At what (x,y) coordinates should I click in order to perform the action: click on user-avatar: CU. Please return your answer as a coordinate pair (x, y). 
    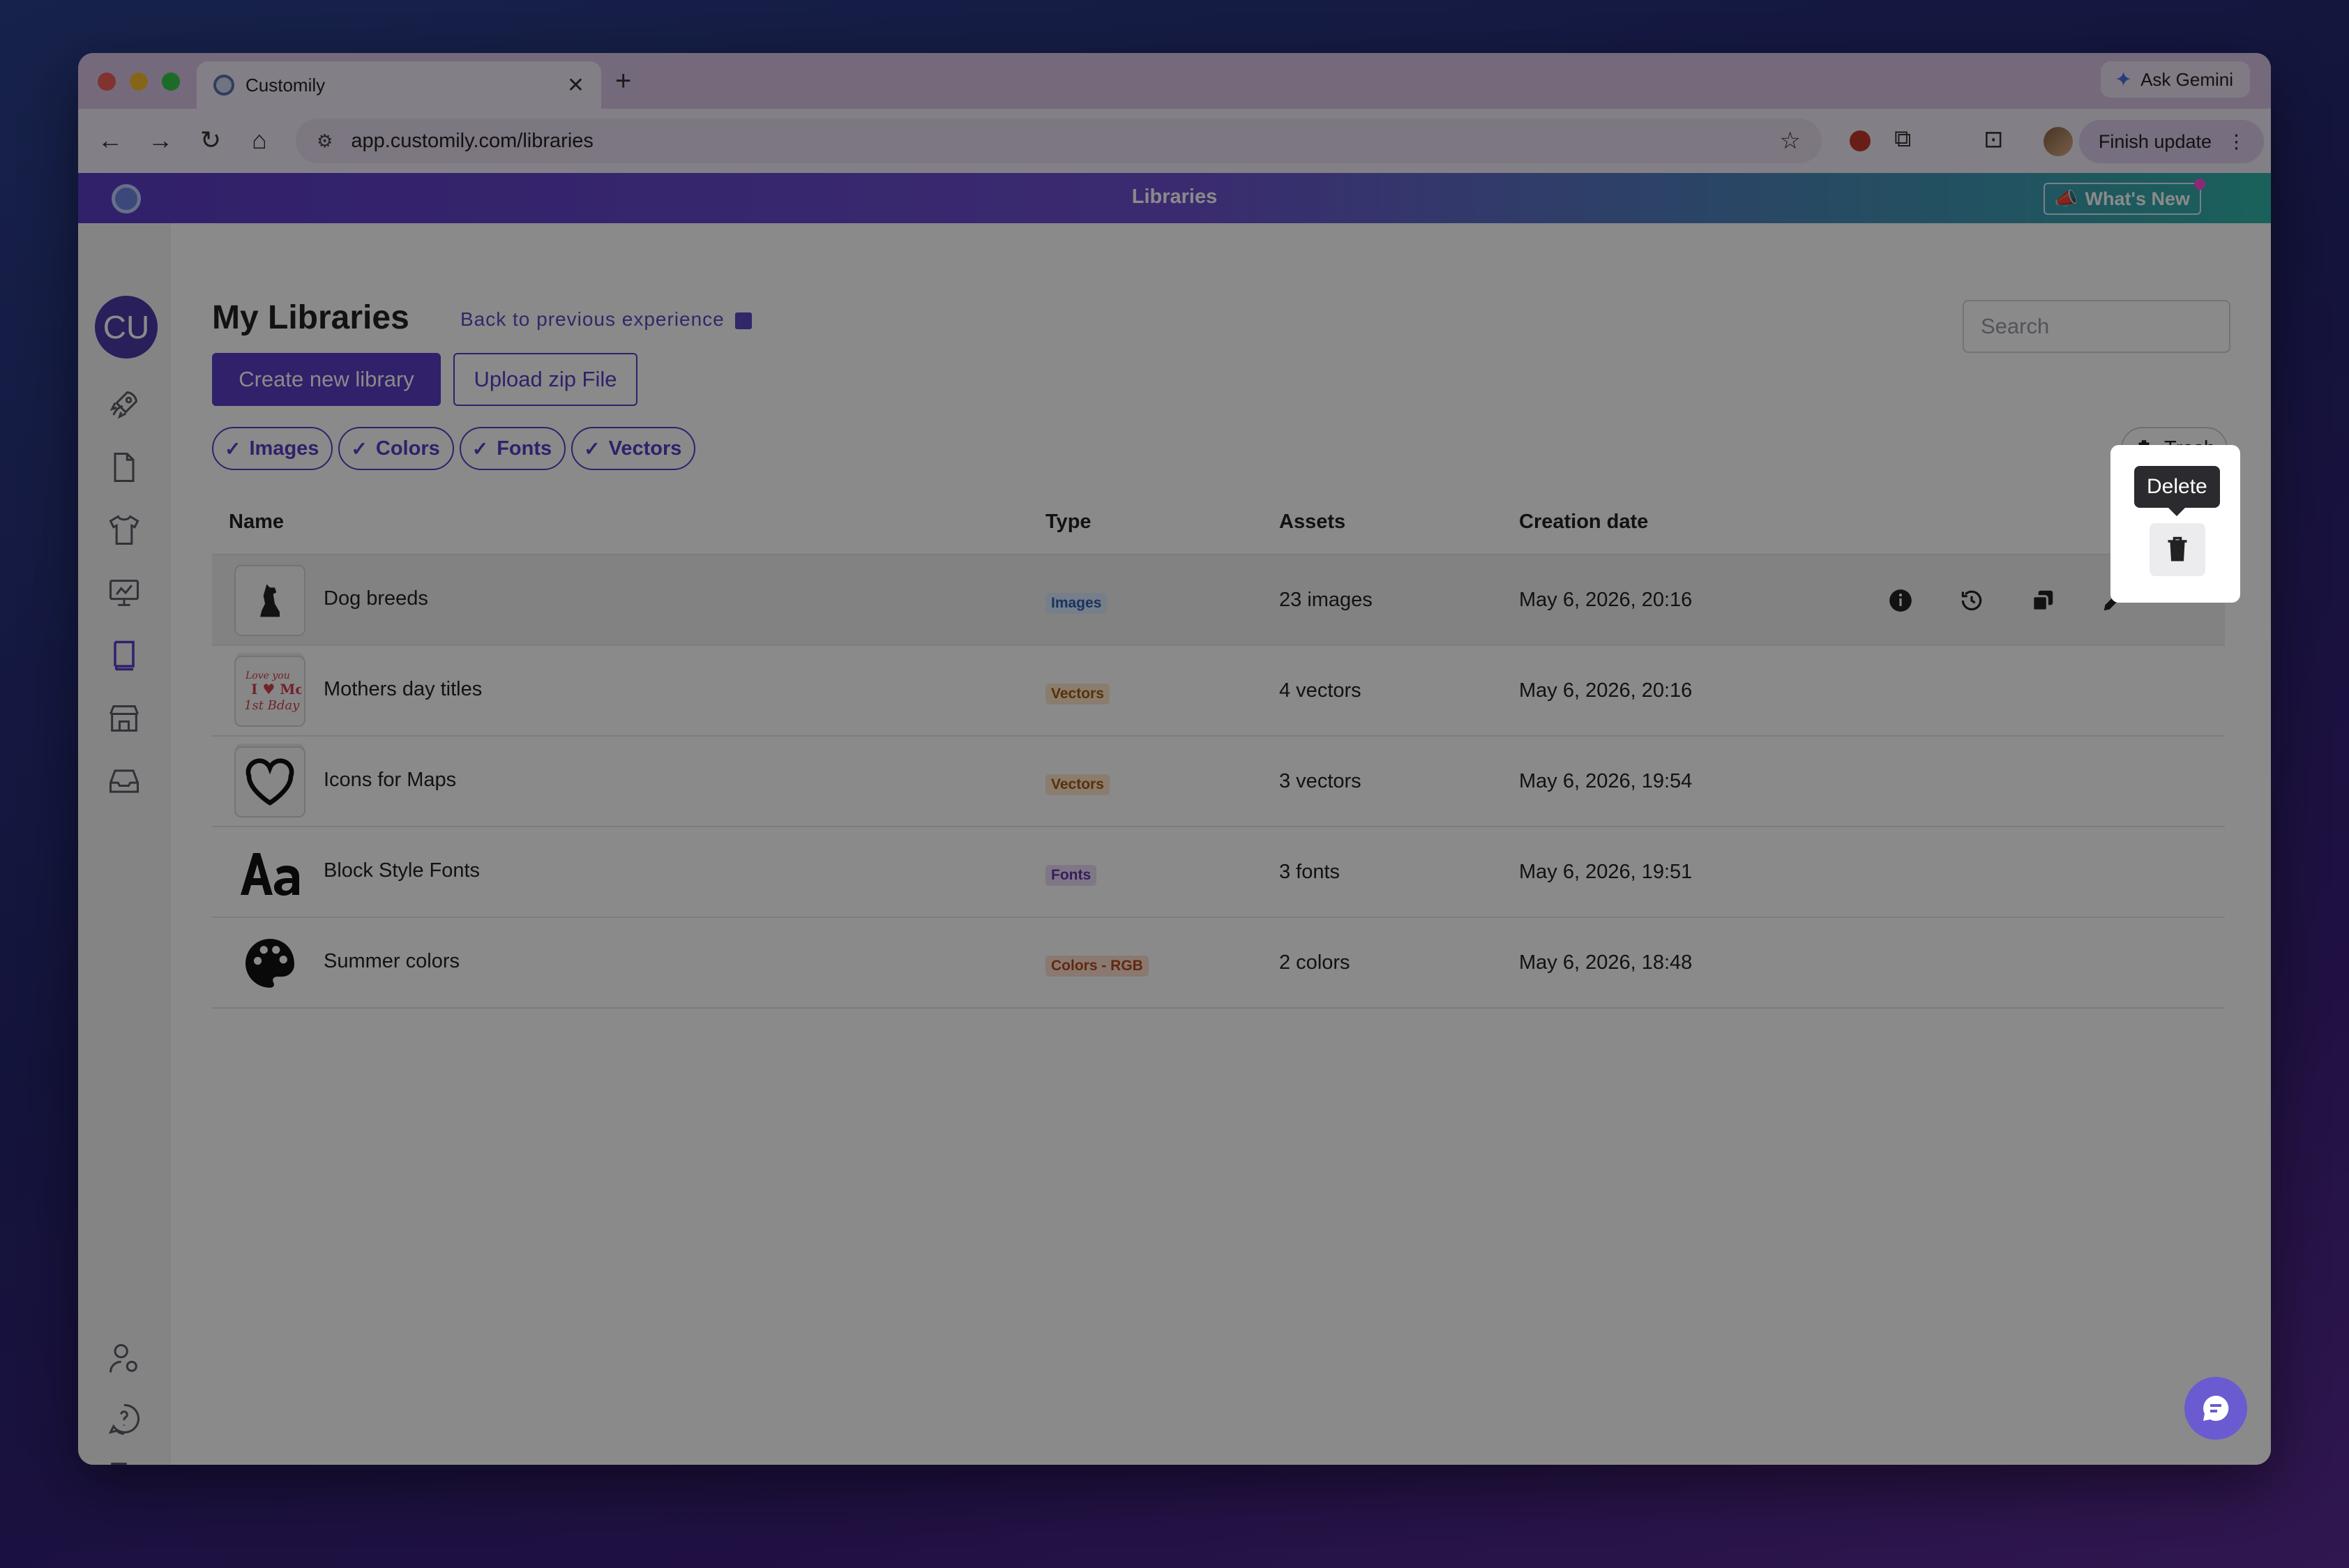
    Looking at the image, I should click on (127, 327).